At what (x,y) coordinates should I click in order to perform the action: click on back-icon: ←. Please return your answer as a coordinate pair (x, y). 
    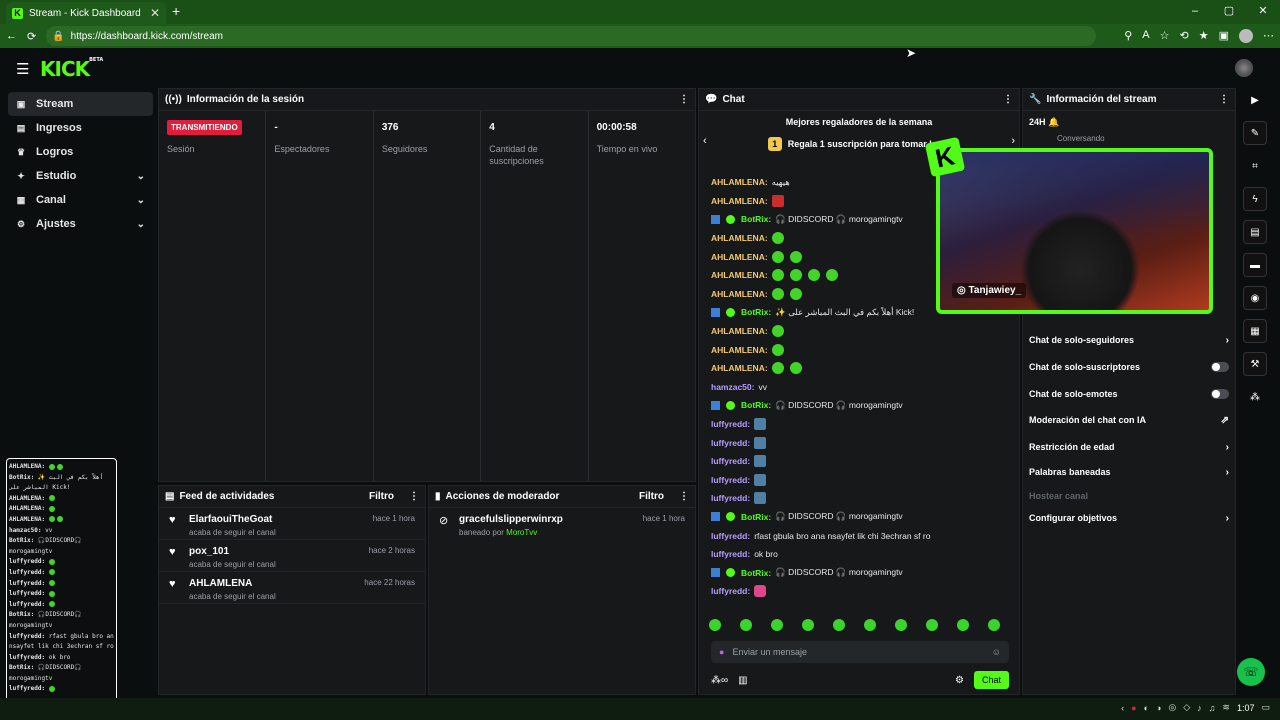
    Looking at the image, I should click on (11, 36).